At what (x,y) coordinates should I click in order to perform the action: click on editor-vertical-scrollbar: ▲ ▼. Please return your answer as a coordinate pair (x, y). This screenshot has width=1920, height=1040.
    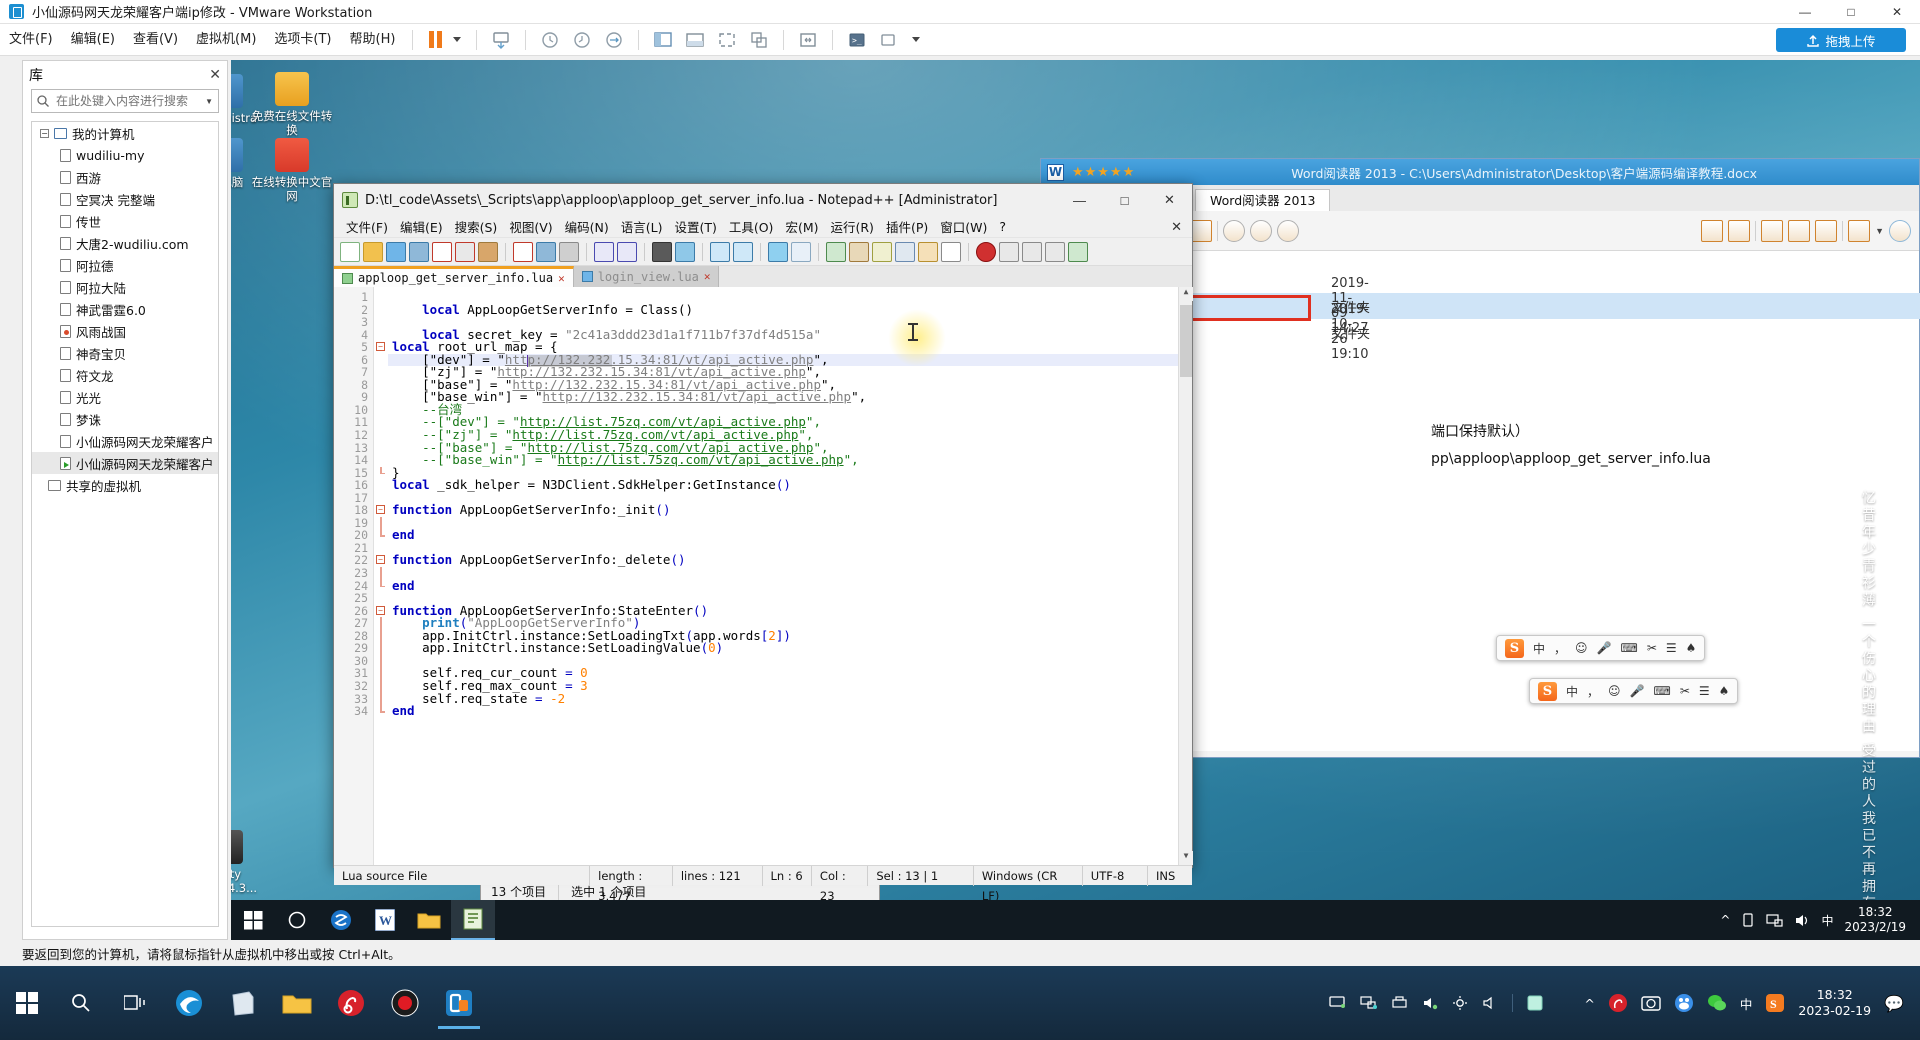
    Looking at the image, I should click on (1185, 576).